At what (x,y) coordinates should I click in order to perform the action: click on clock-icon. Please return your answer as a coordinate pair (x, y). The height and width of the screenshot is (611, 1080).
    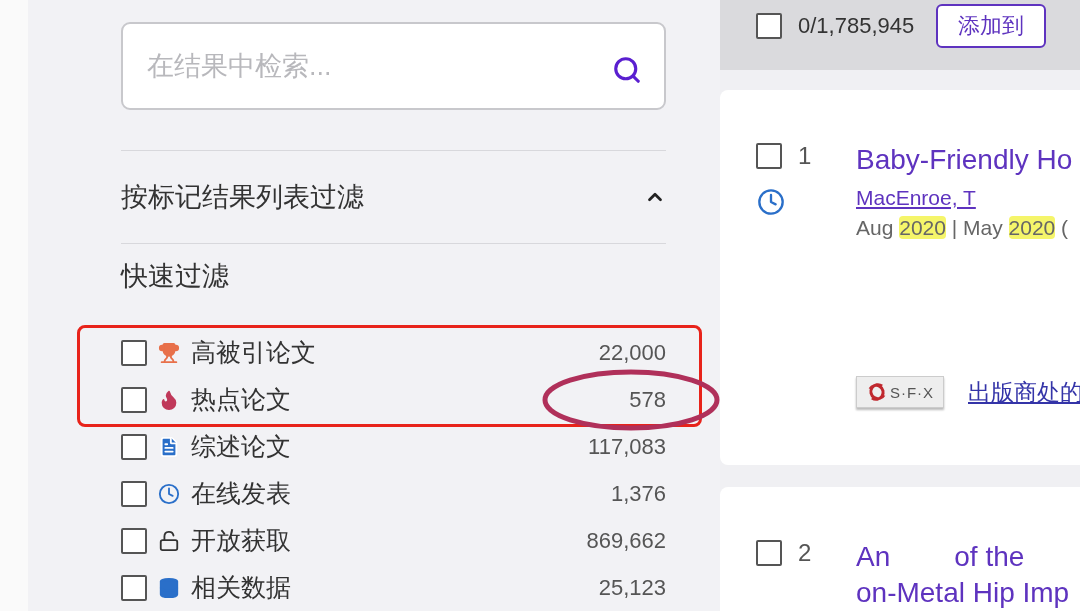
    Looking at the image, I should click on (169, 493).